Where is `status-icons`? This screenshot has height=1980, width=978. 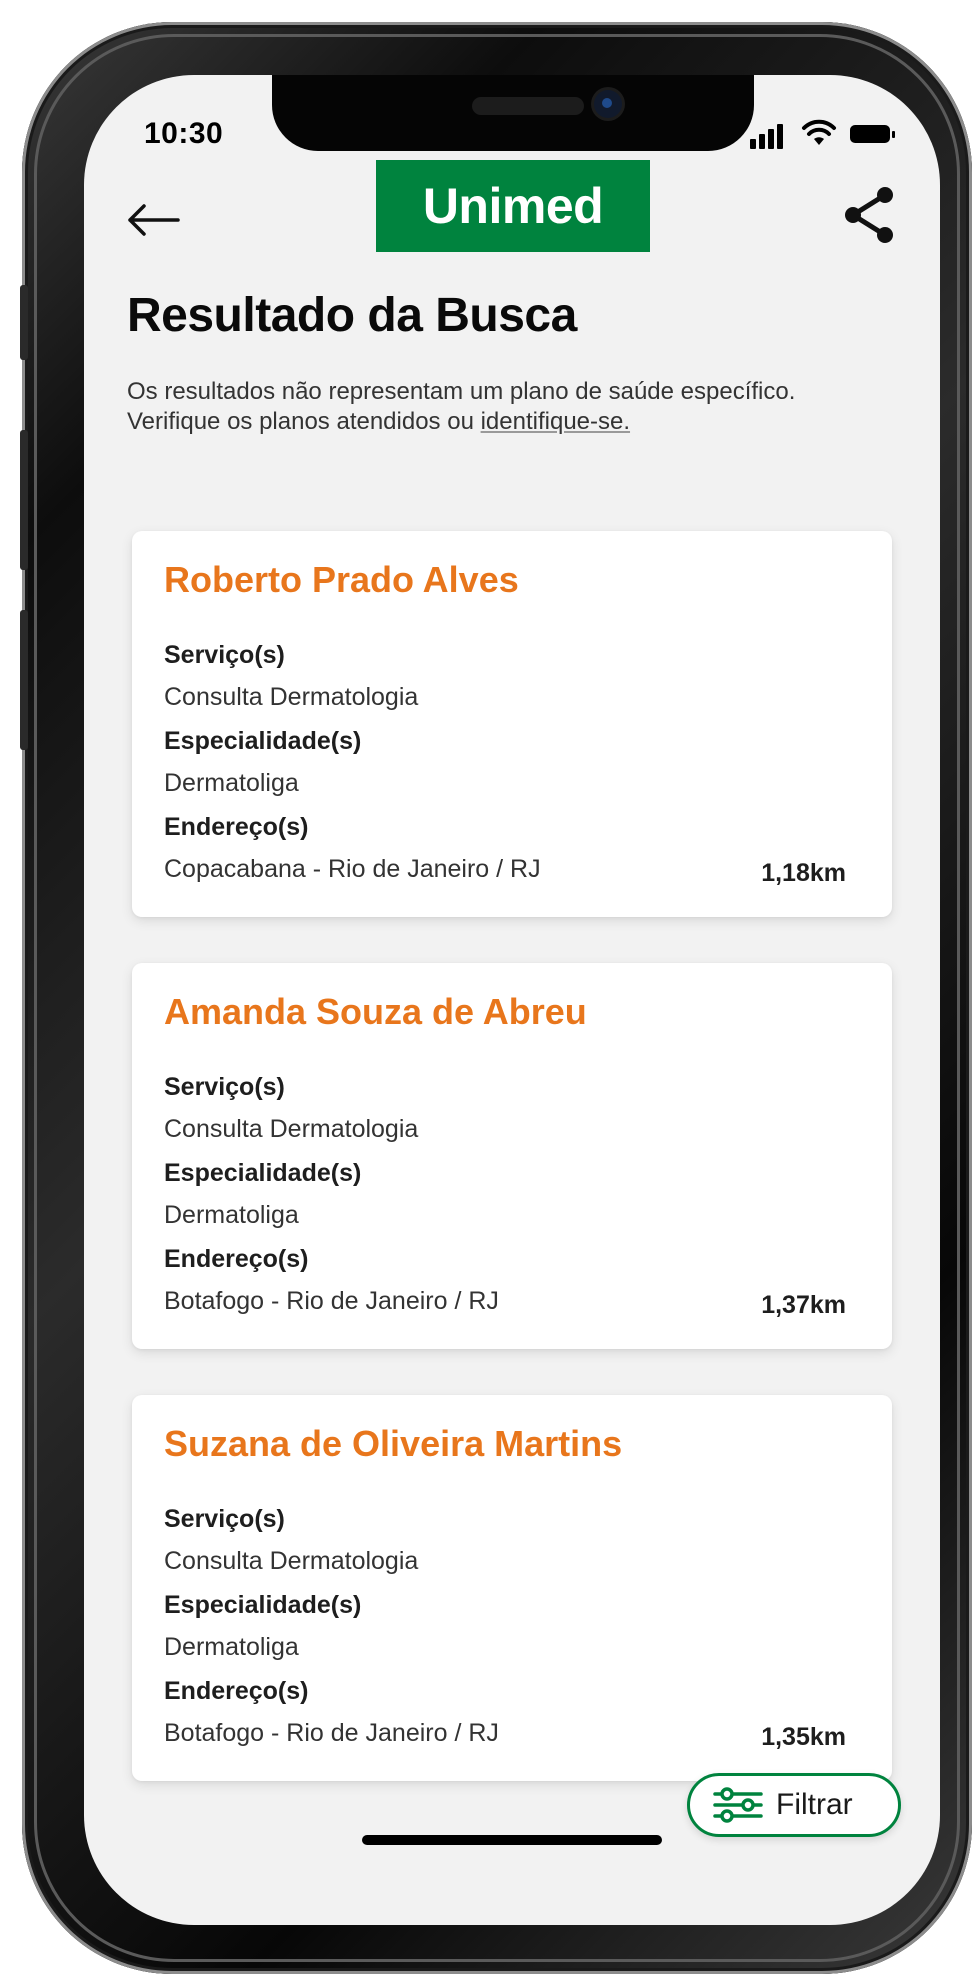
status-icons is located at coordinates (825, 134).